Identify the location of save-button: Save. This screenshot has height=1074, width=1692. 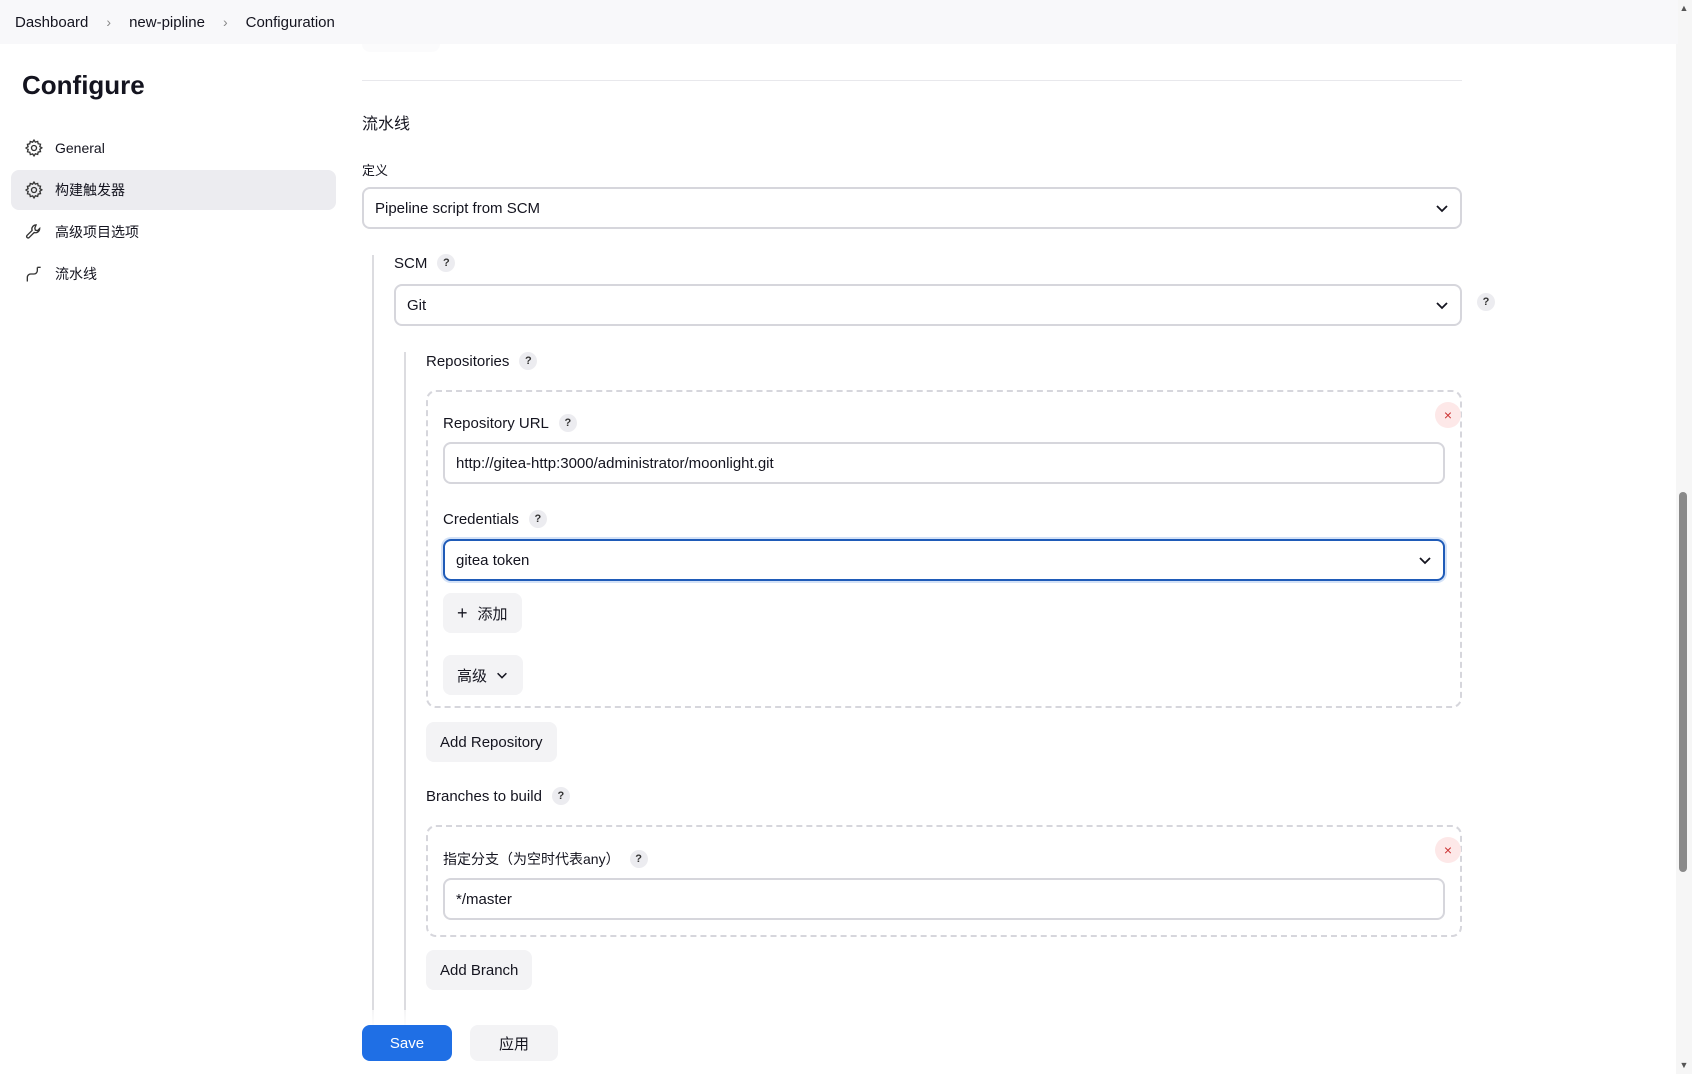
(407, 1043).